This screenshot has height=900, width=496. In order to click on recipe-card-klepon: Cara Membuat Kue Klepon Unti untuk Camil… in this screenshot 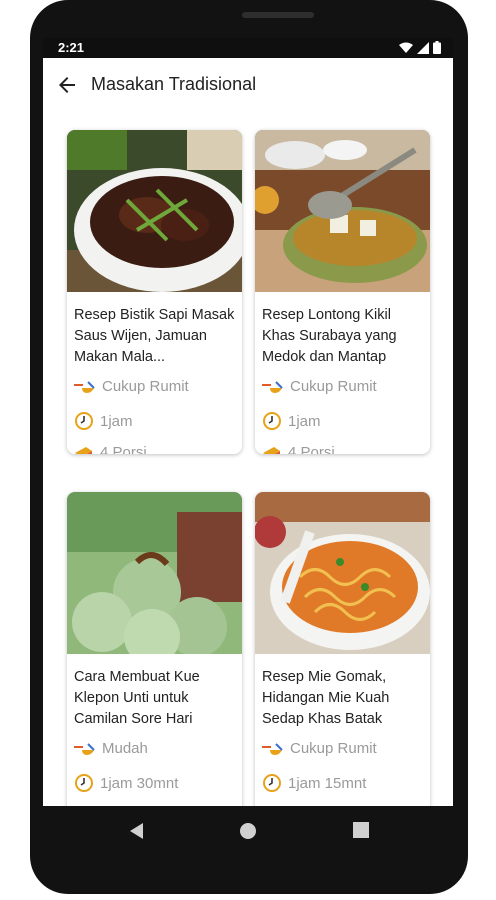, I will do `click(154, 649)`.